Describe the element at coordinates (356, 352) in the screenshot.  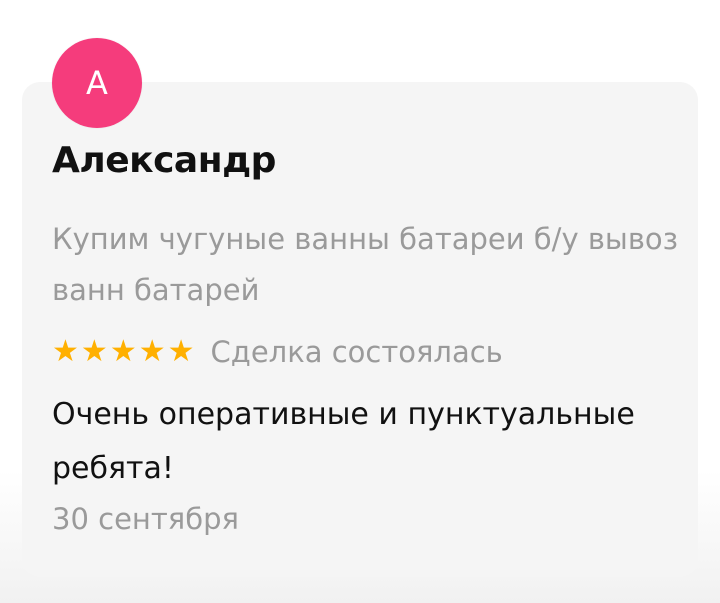
I see `deal-status: Сделка состоялась` at that location.